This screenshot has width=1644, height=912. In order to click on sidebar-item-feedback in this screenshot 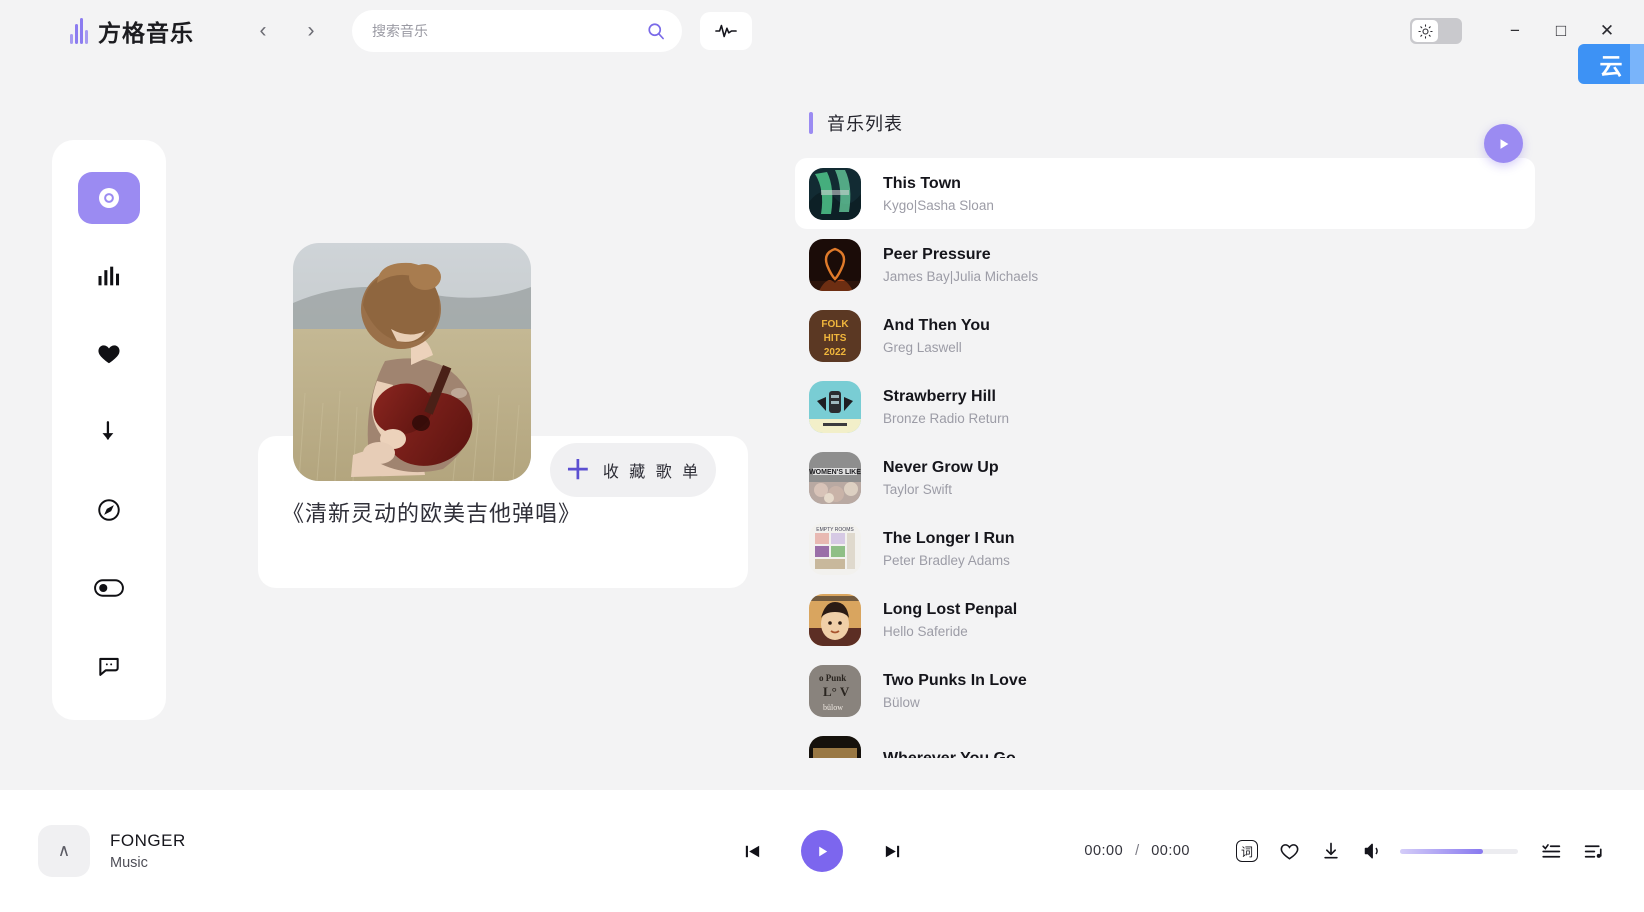, I will do `click(109, 666)`.